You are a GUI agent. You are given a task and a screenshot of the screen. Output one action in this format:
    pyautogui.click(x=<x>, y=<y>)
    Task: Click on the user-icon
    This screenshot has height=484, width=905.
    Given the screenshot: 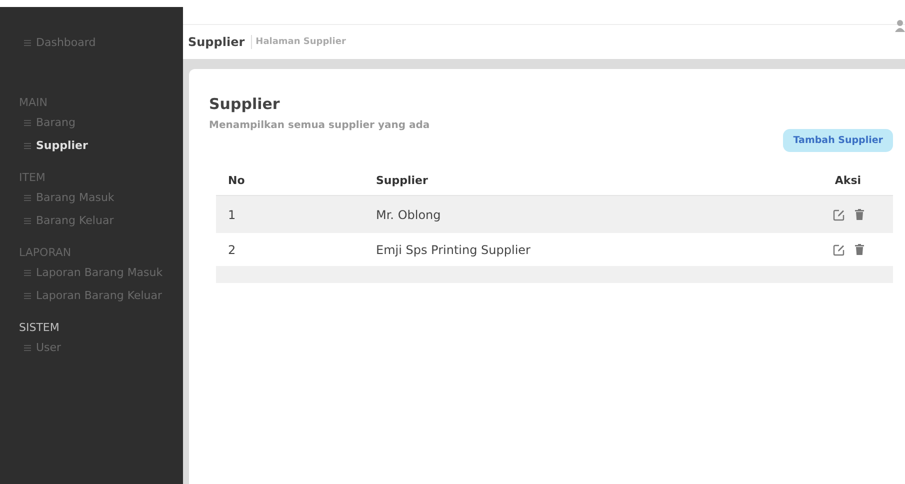 What is the action you would take?
    pyautogui.click(x=900, y=26)
    